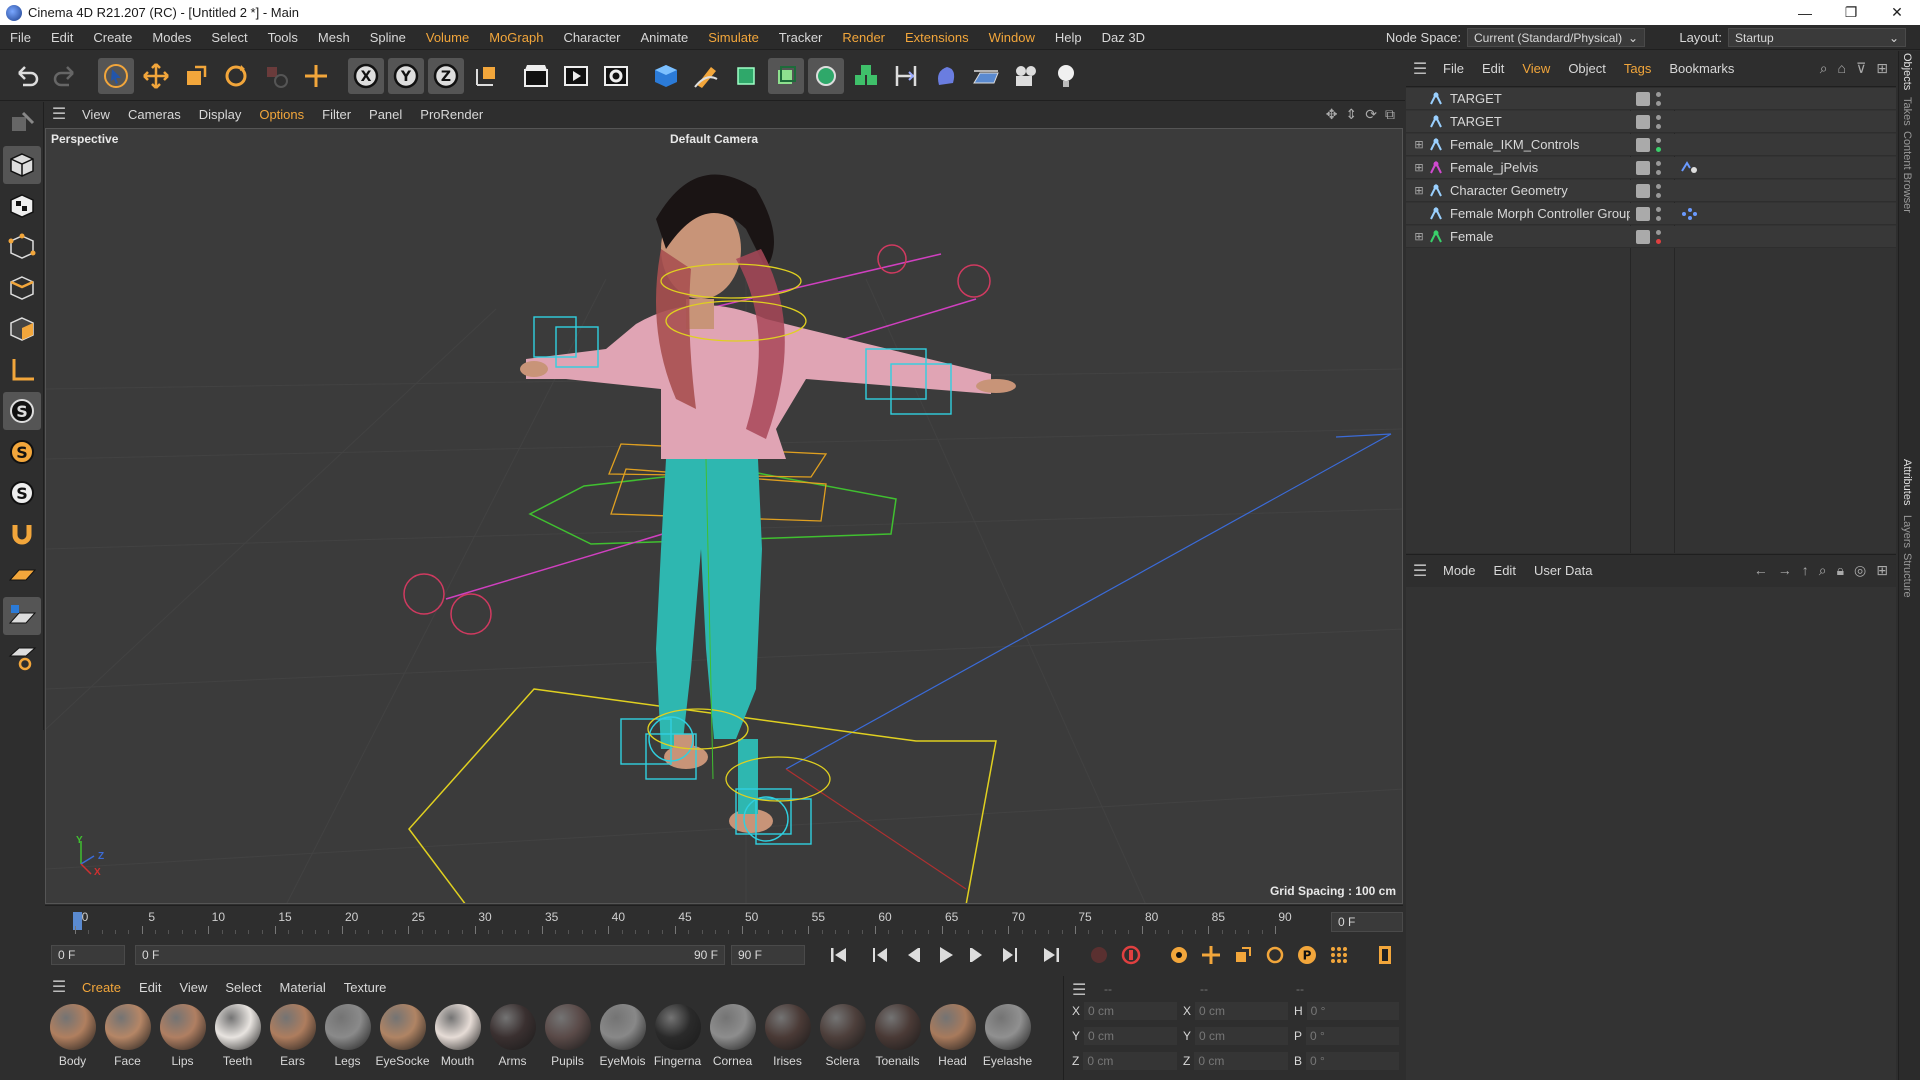  Describe the element at coordinates (22, 165) in the screenshot. I see `model-mode-button` at that location.